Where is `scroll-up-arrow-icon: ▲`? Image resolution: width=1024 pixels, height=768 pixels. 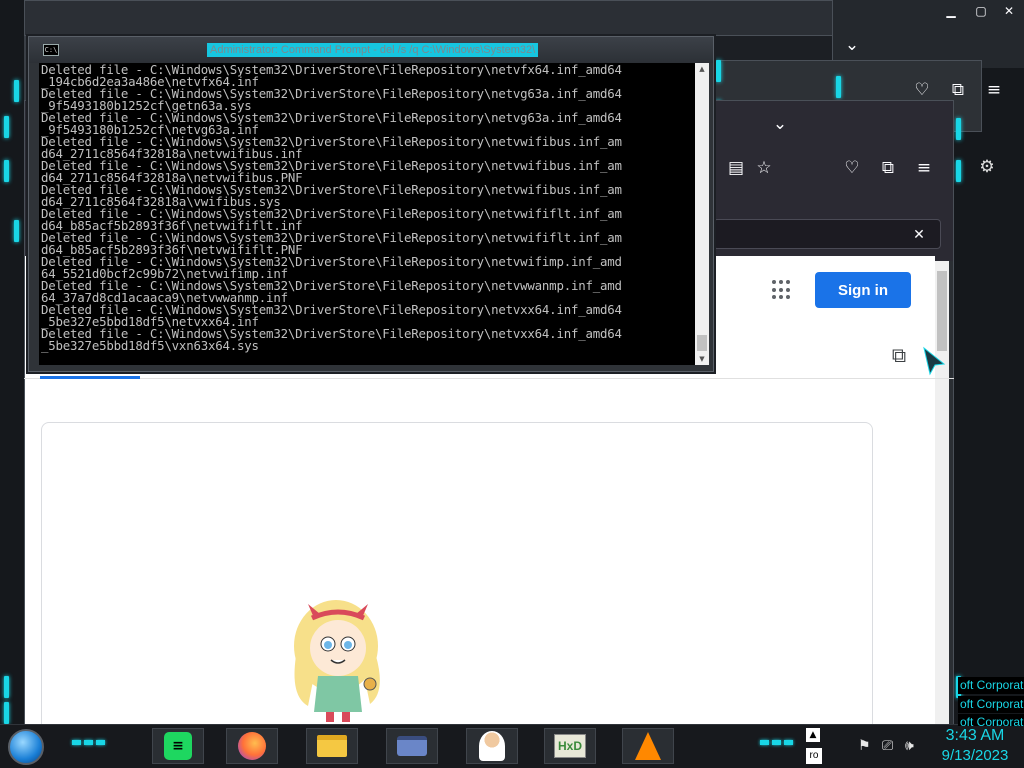 scroll-up-arrow-icon: ▲ is located at coordinates (702, 69).